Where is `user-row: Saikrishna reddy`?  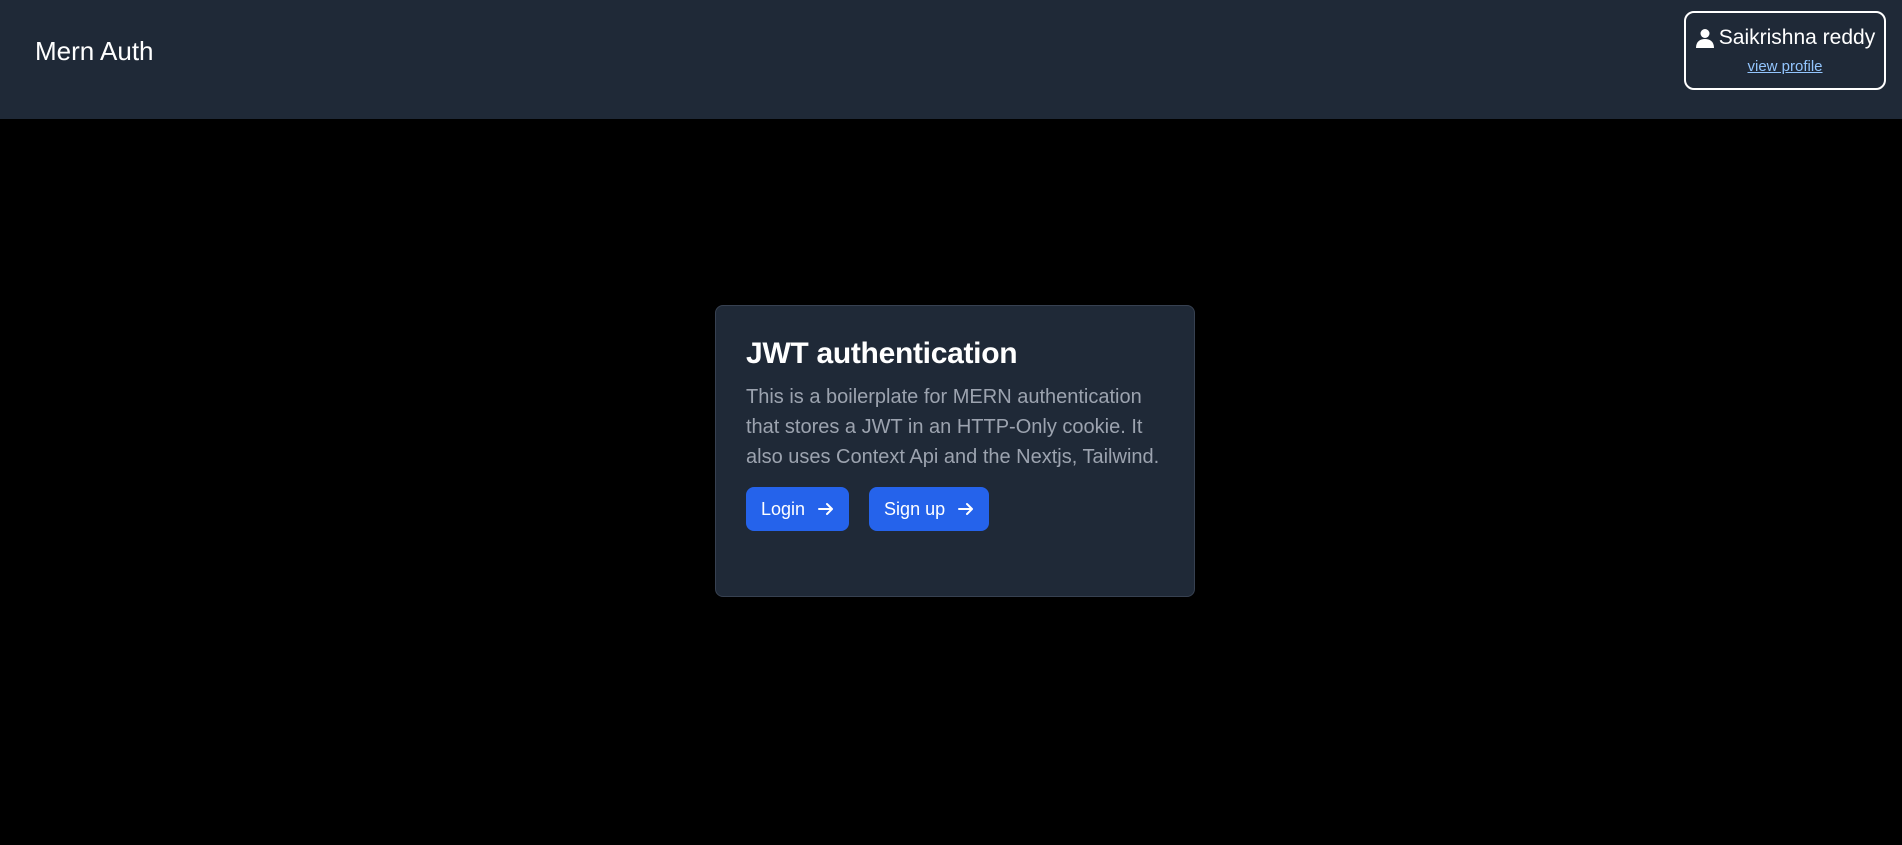 user-row: Saikrishna reddy is located at coordinates (1785, 38).